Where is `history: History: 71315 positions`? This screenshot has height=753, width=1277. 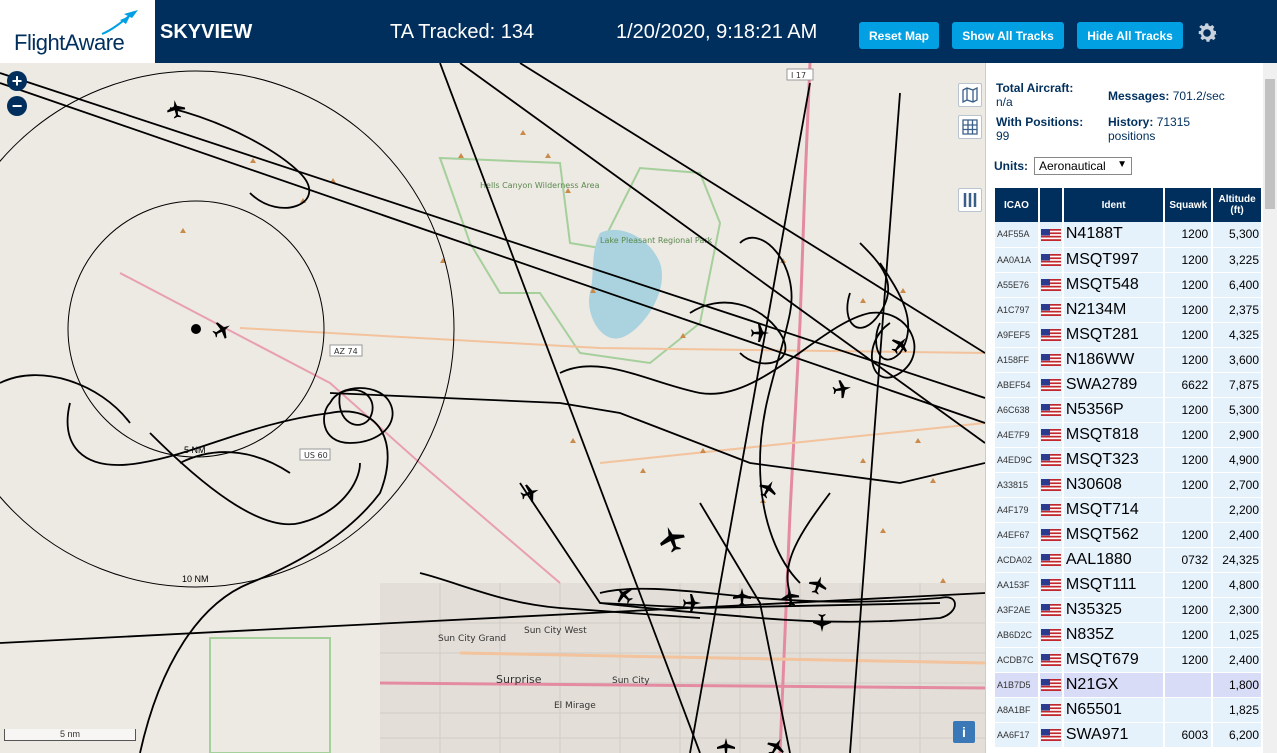
history: History: 71315 positions is located at coordinates (1149, 129).